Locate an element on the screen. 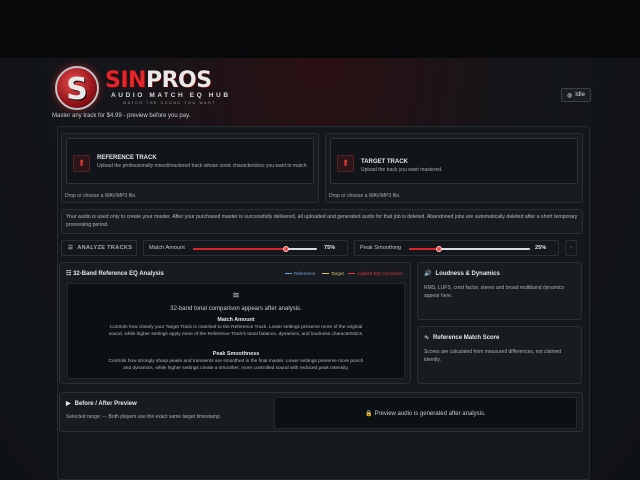 The width and height of the screenshot is (640, 480). legend-target: Target is located at coordinates (333, 273).